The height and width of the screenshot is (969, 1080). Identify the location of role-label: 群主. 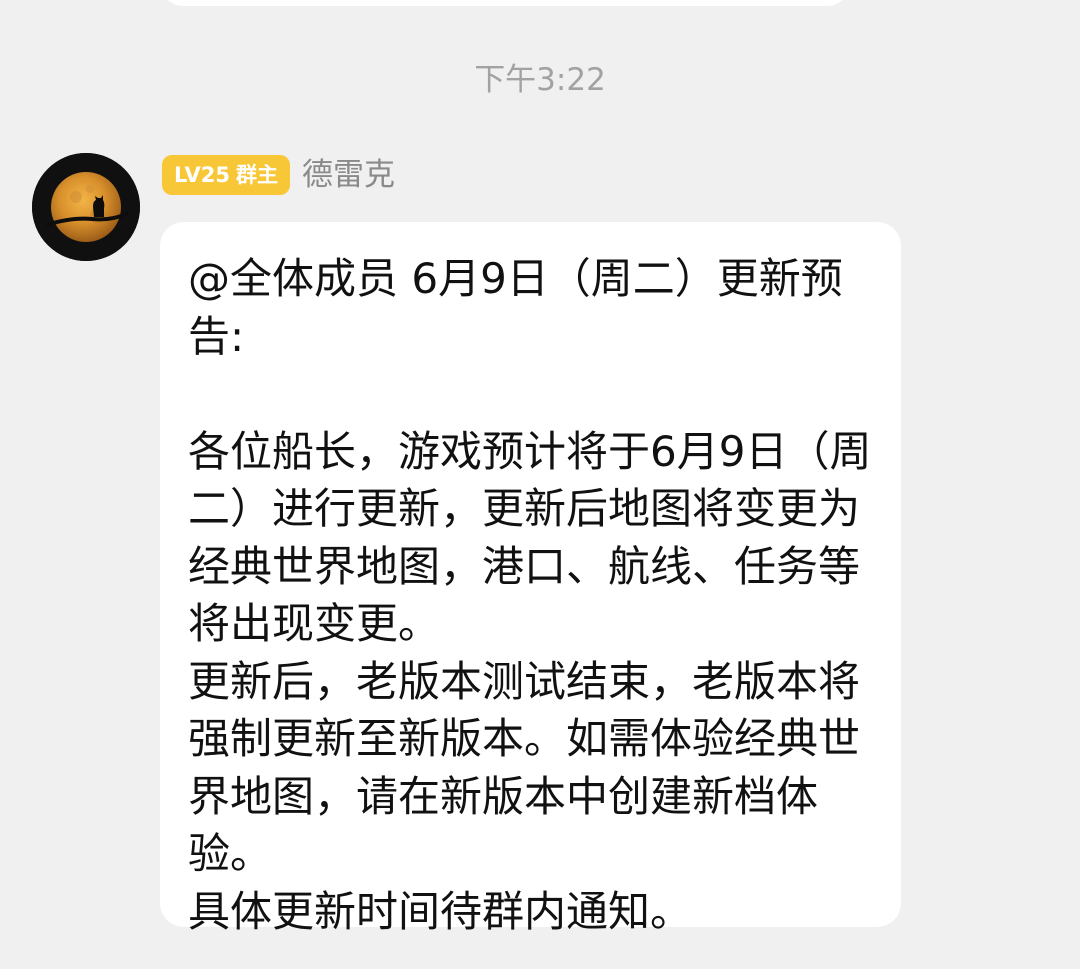
(256, 175).